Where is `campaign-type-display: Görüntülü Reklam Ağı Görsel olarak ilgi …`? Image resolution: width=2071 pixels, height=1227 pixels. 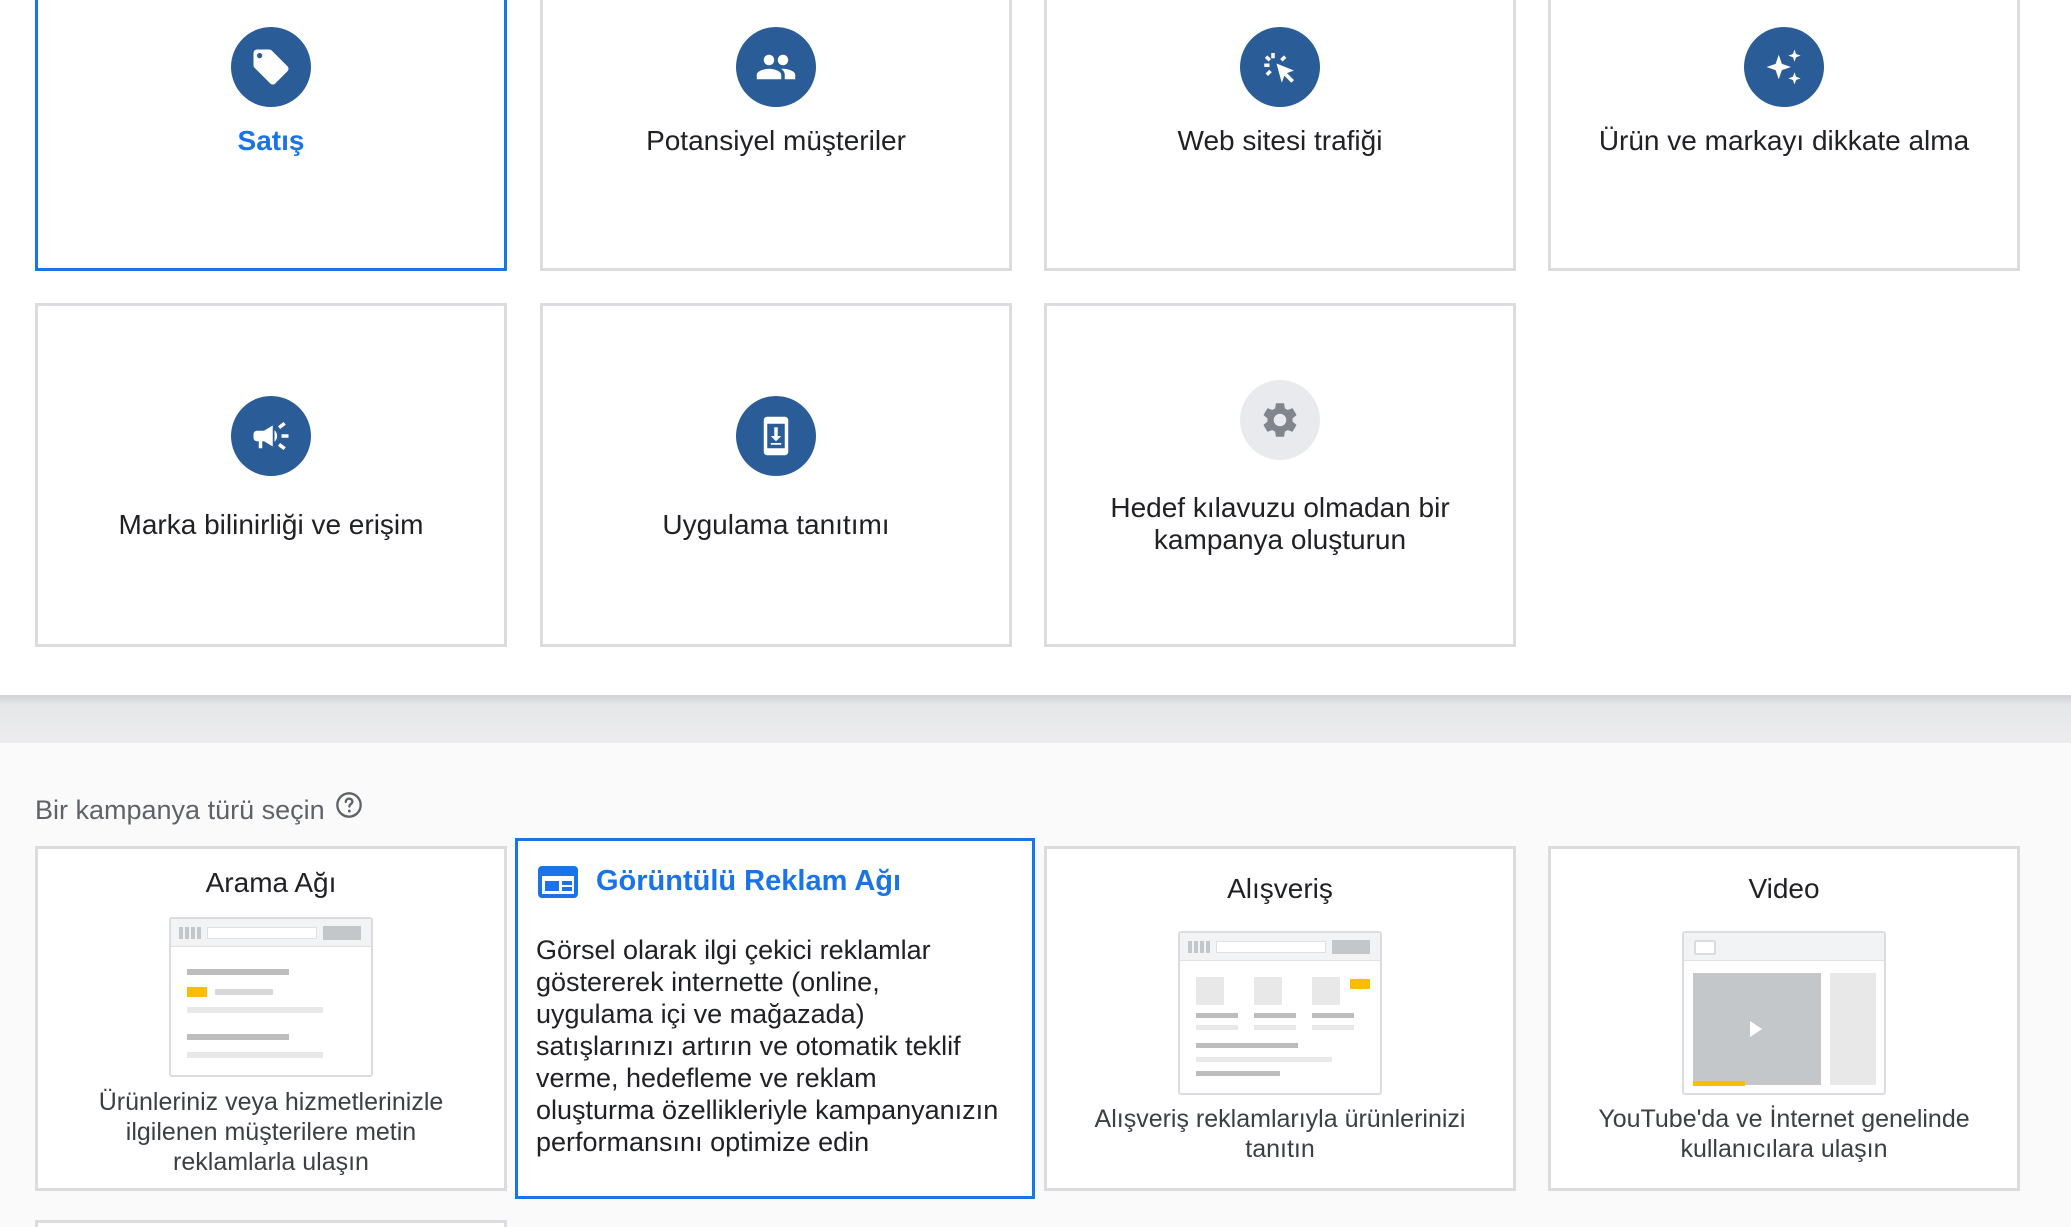
campaign-type-display: Görüntülü Reklam Ağı Görsel olarak ilgi … is located at coordinates (775, 1018).